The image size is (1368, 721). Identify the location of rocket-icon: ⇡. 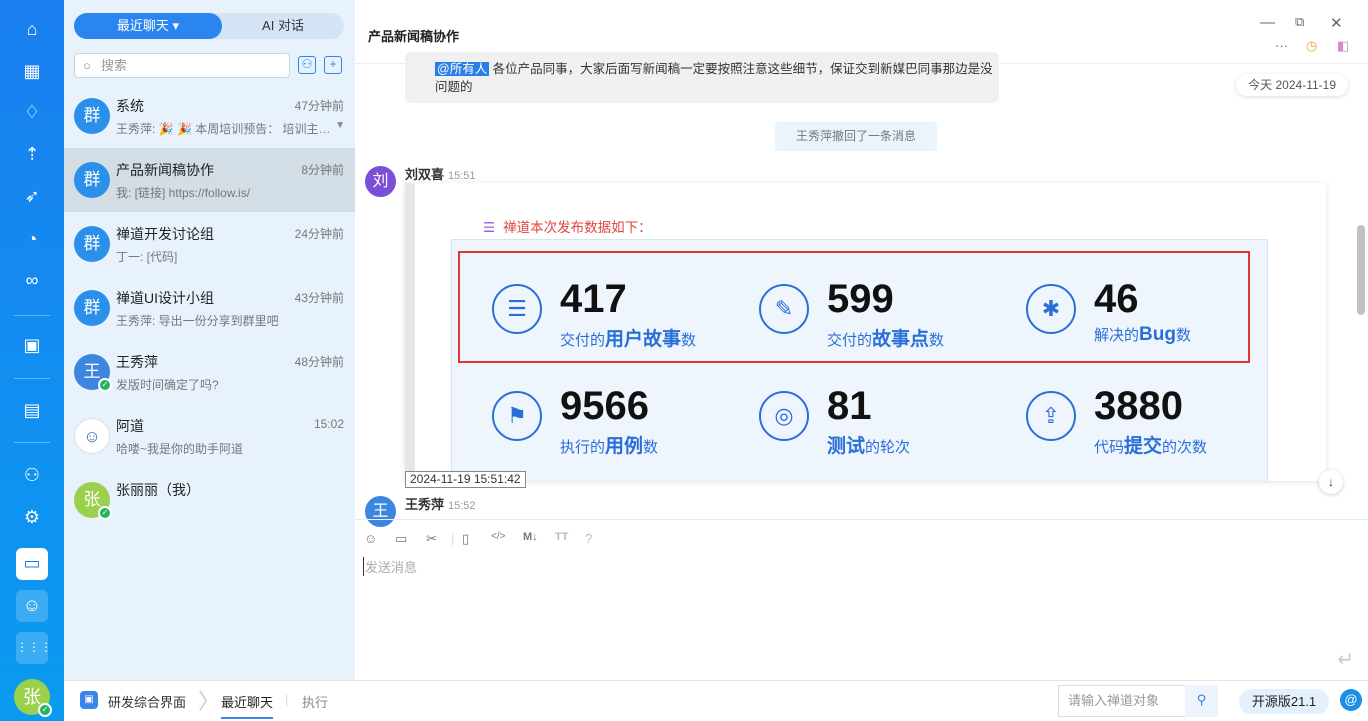
(32, 154).